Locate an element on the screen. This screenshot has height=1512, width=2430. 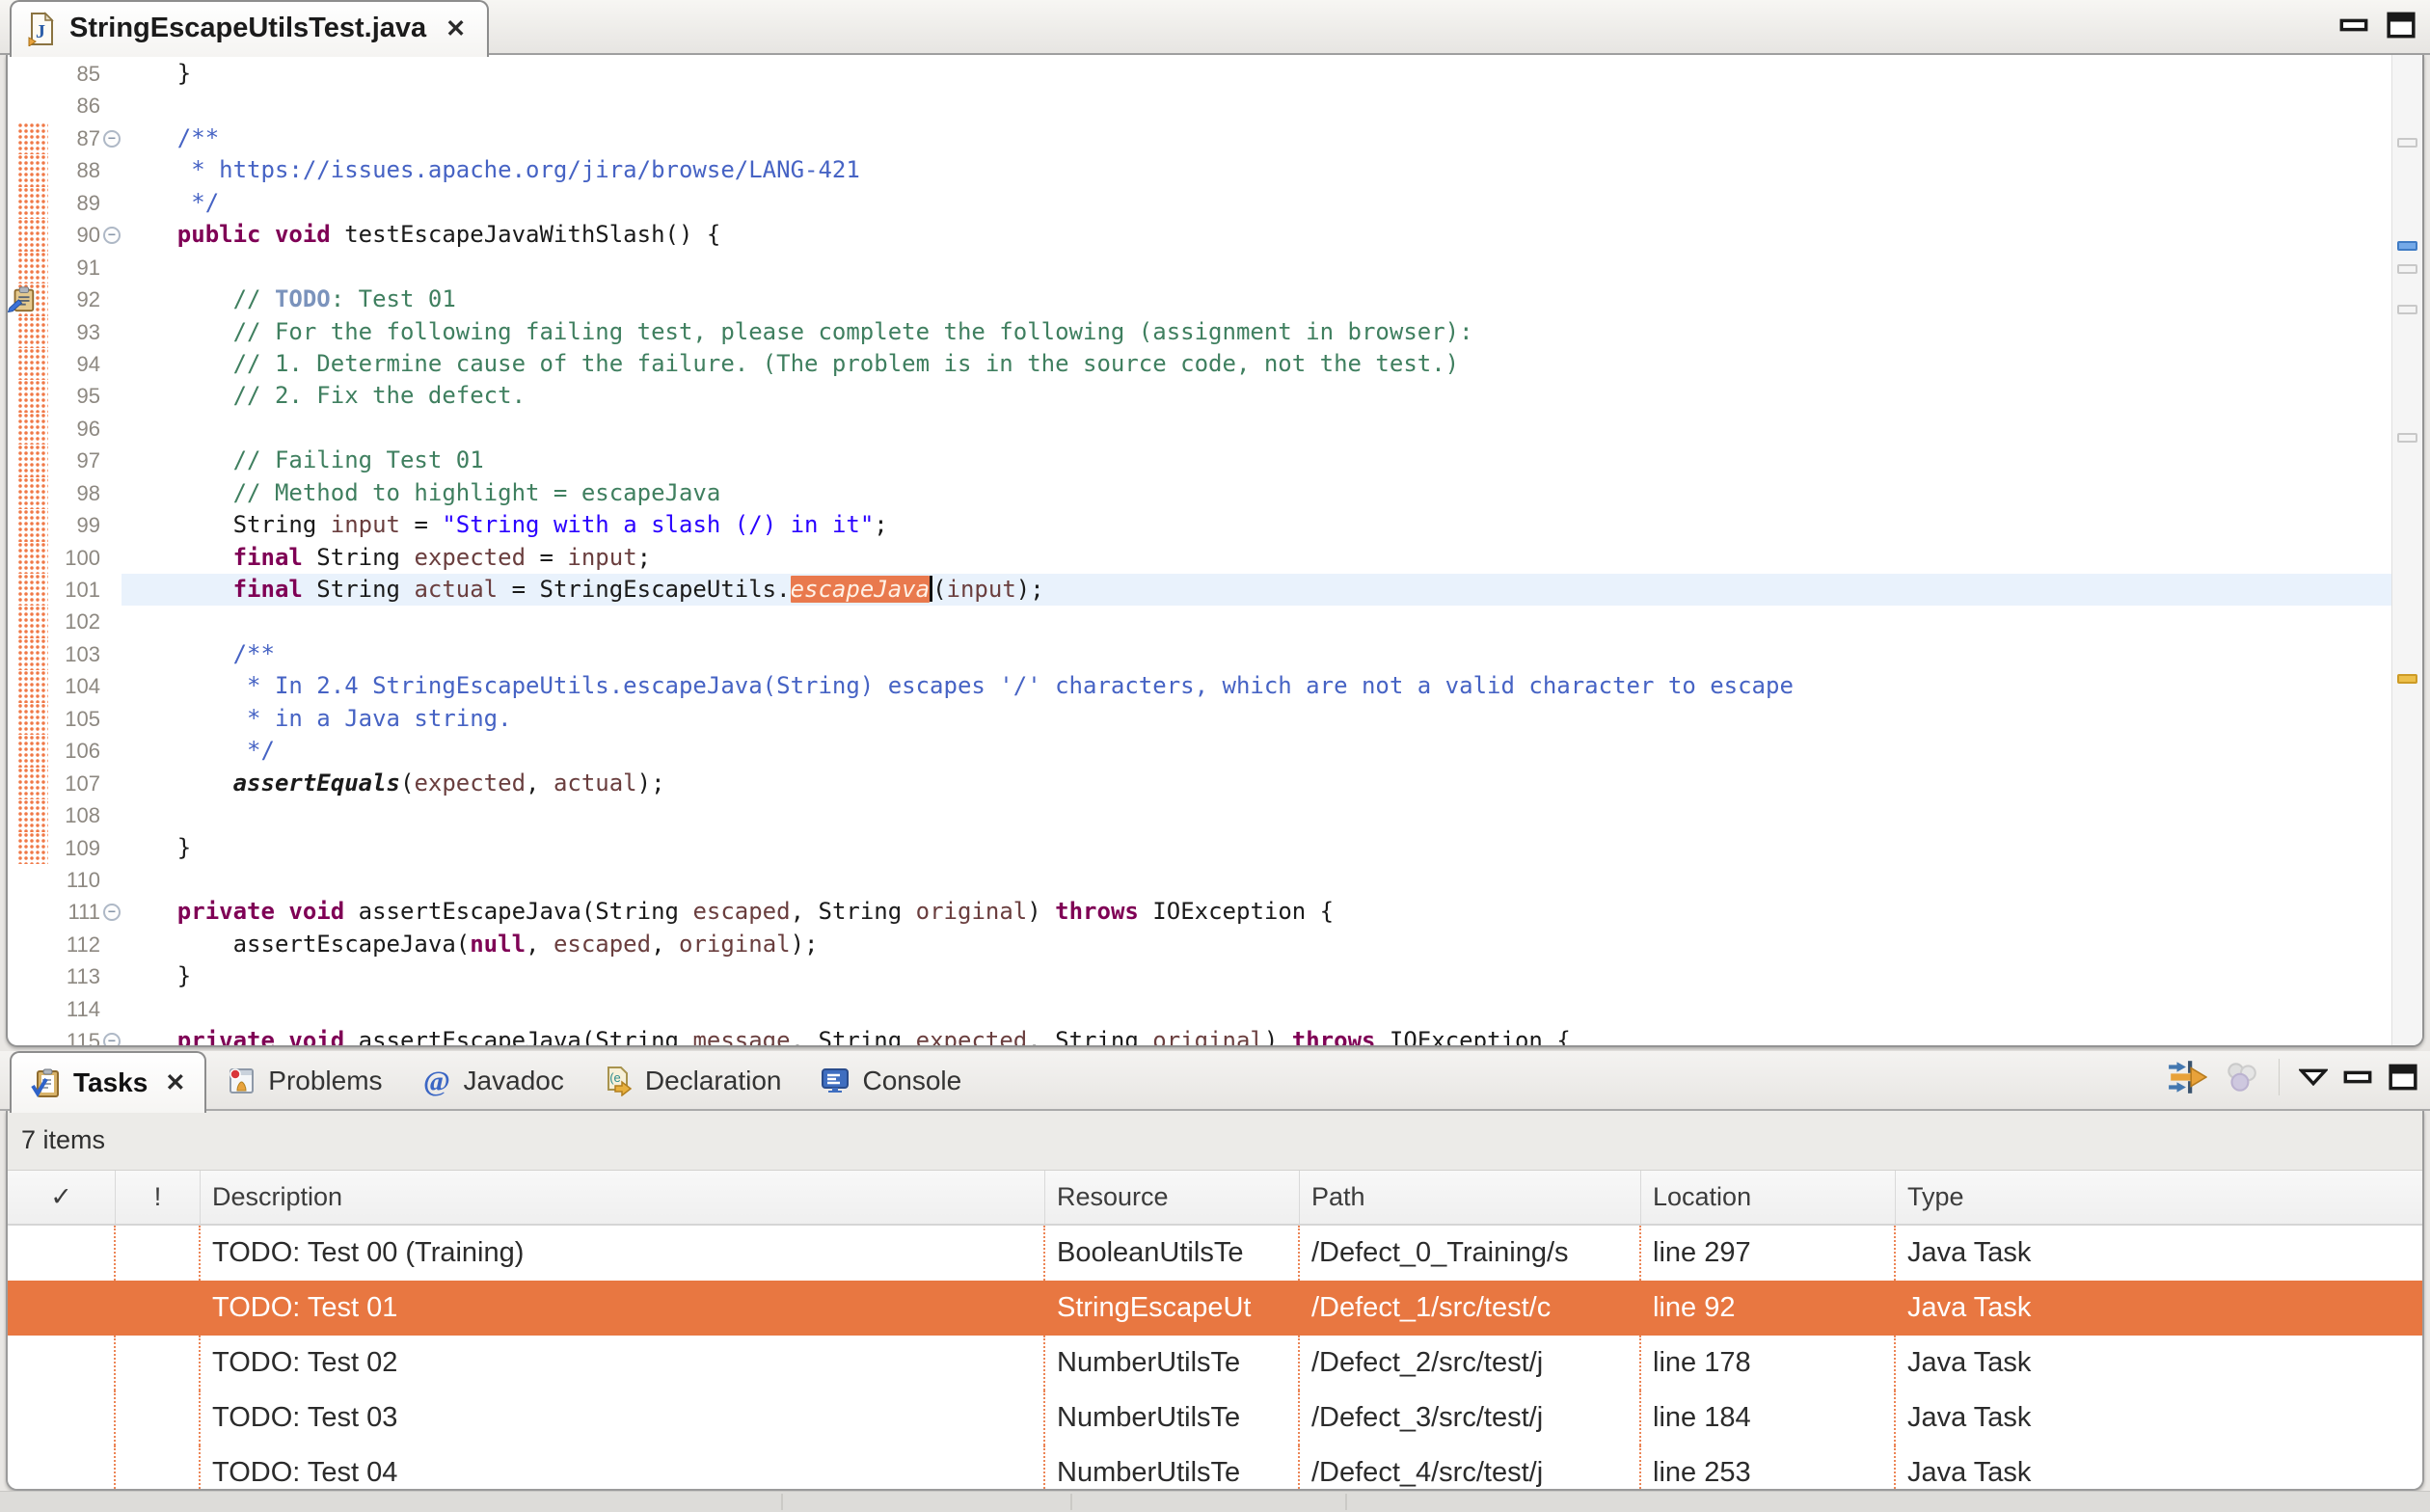
code-line-91: 91 is located at coordinates (1199, 267).